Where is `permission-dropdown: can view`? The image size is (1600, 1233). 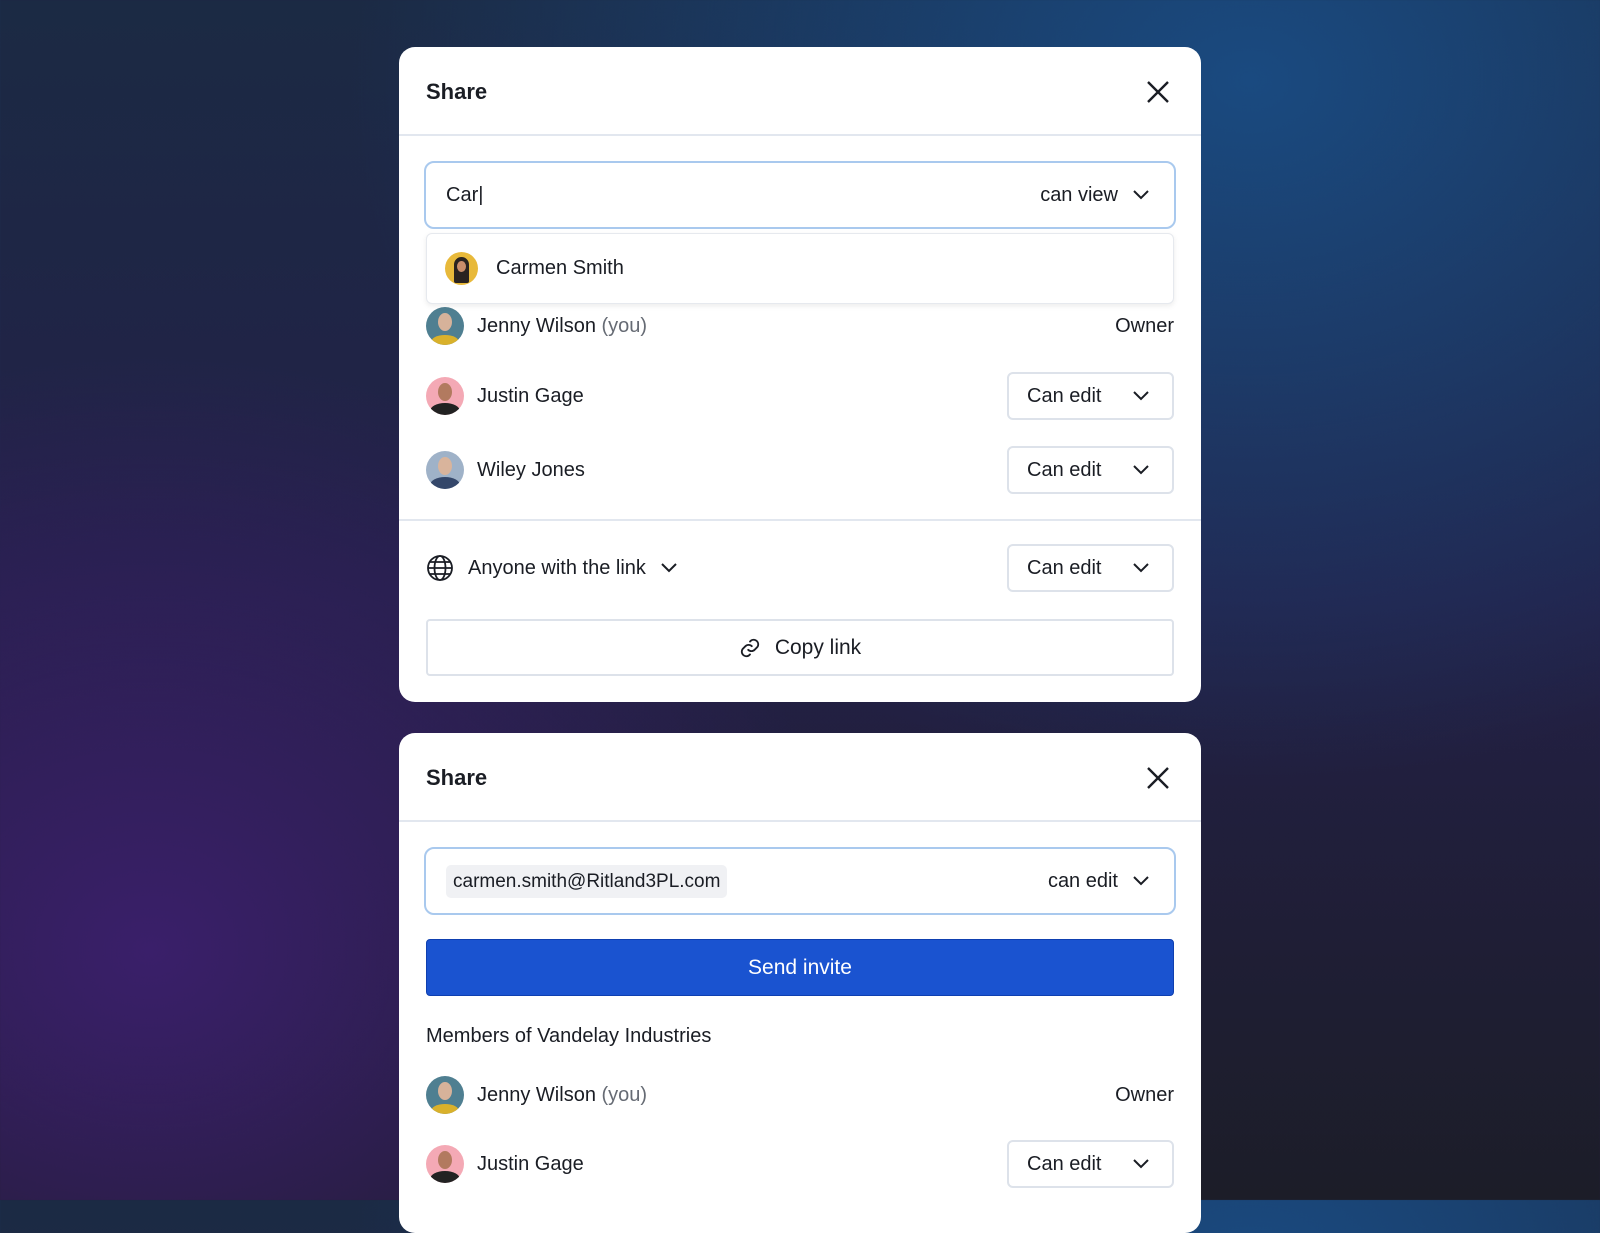 permission-dropdown: can view is located at coordinates (1095, 195).